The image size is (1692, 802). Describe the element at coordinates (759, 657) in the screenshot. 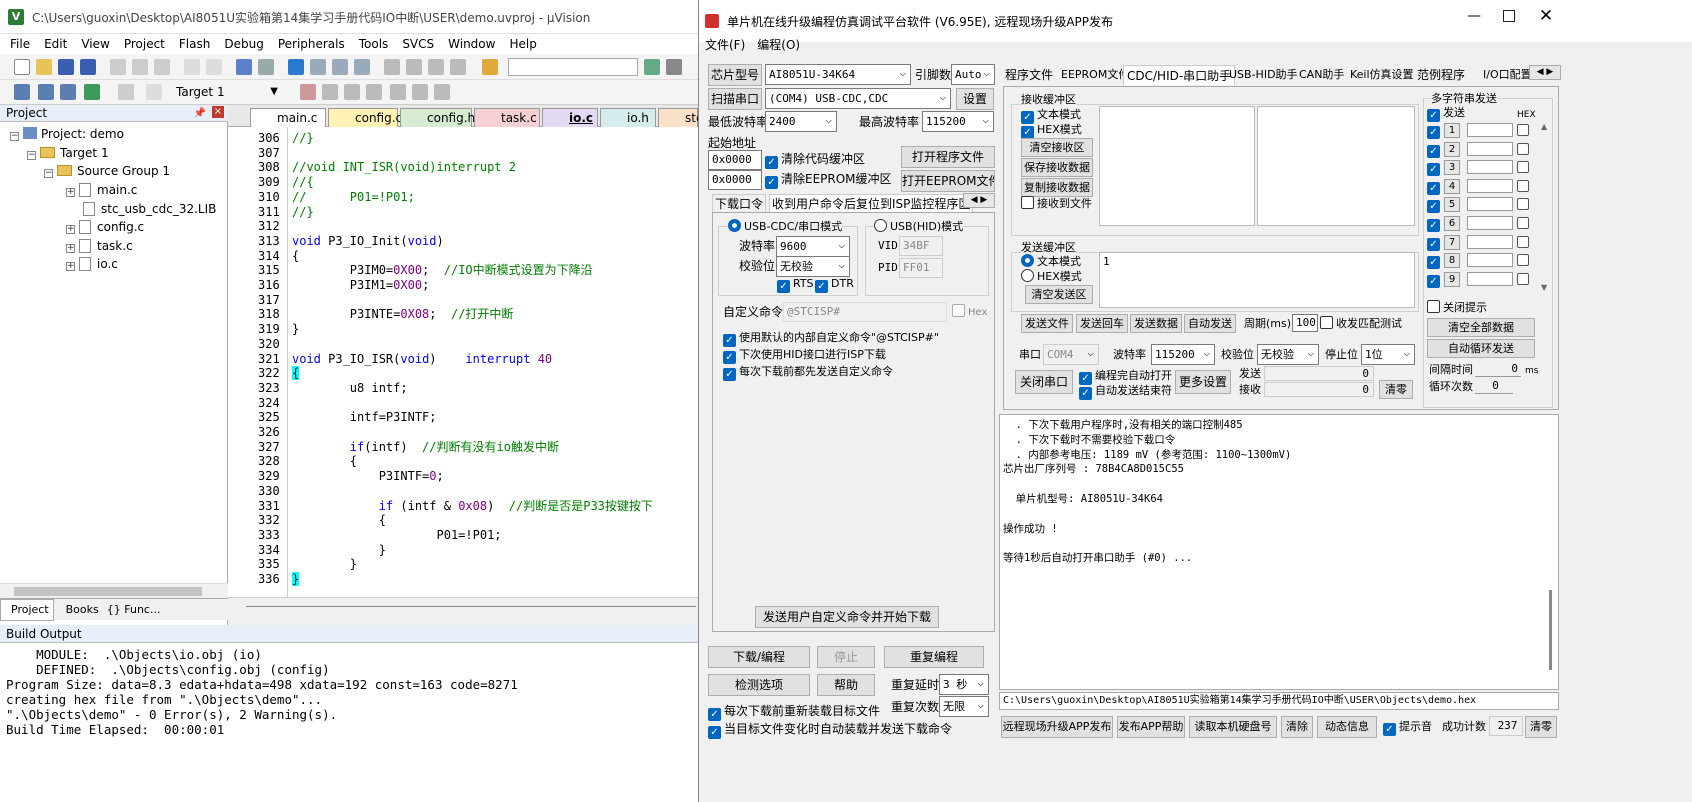

I see `download-program-button: 下载/编程` at that location.